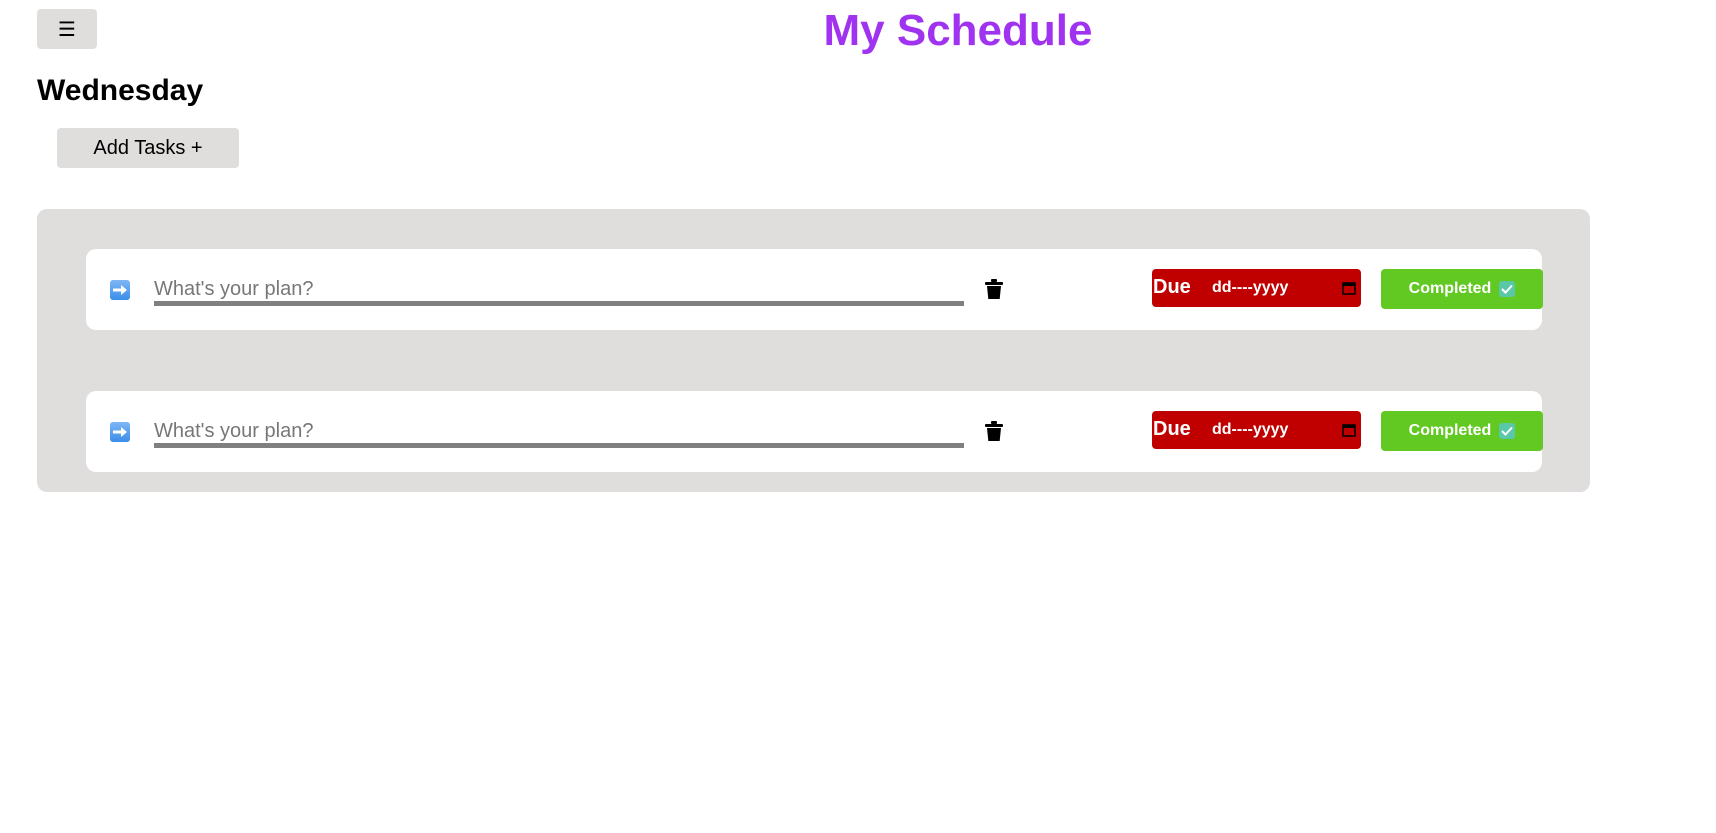 The width and height of the screenshot is (1716, 833). What do you see at coordinates (958, 30) in the screenshot?
I see `page-title: My Schedule` at bounding box center [958, 30].